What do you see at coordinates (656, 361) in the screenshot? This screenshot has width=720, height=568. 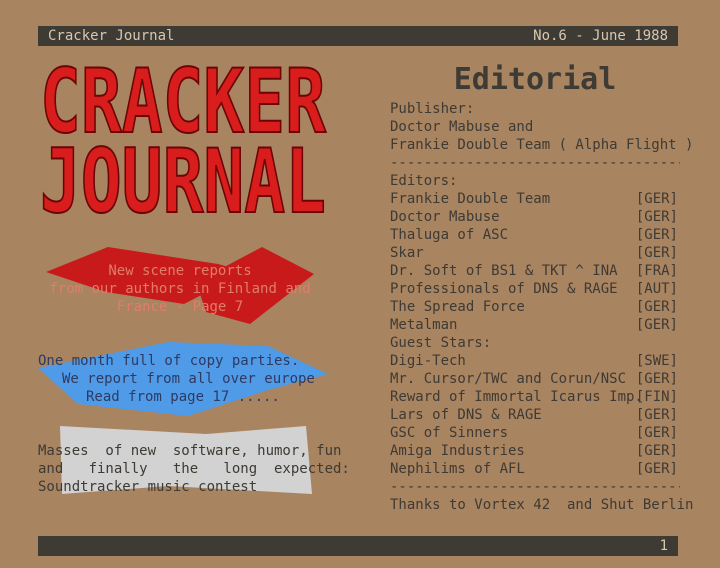 I see `country-tag: [SWE]` at bounding box center [656, 361].